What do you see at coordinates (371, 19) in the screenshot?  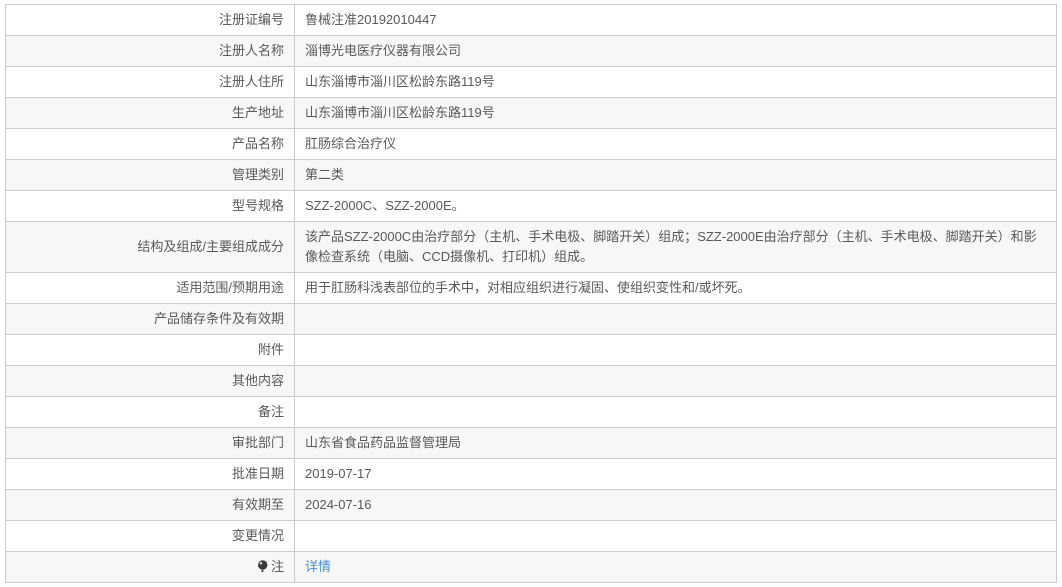 I see `row-value: 鲁械注准20192010447` at bounding box center [371, 19].